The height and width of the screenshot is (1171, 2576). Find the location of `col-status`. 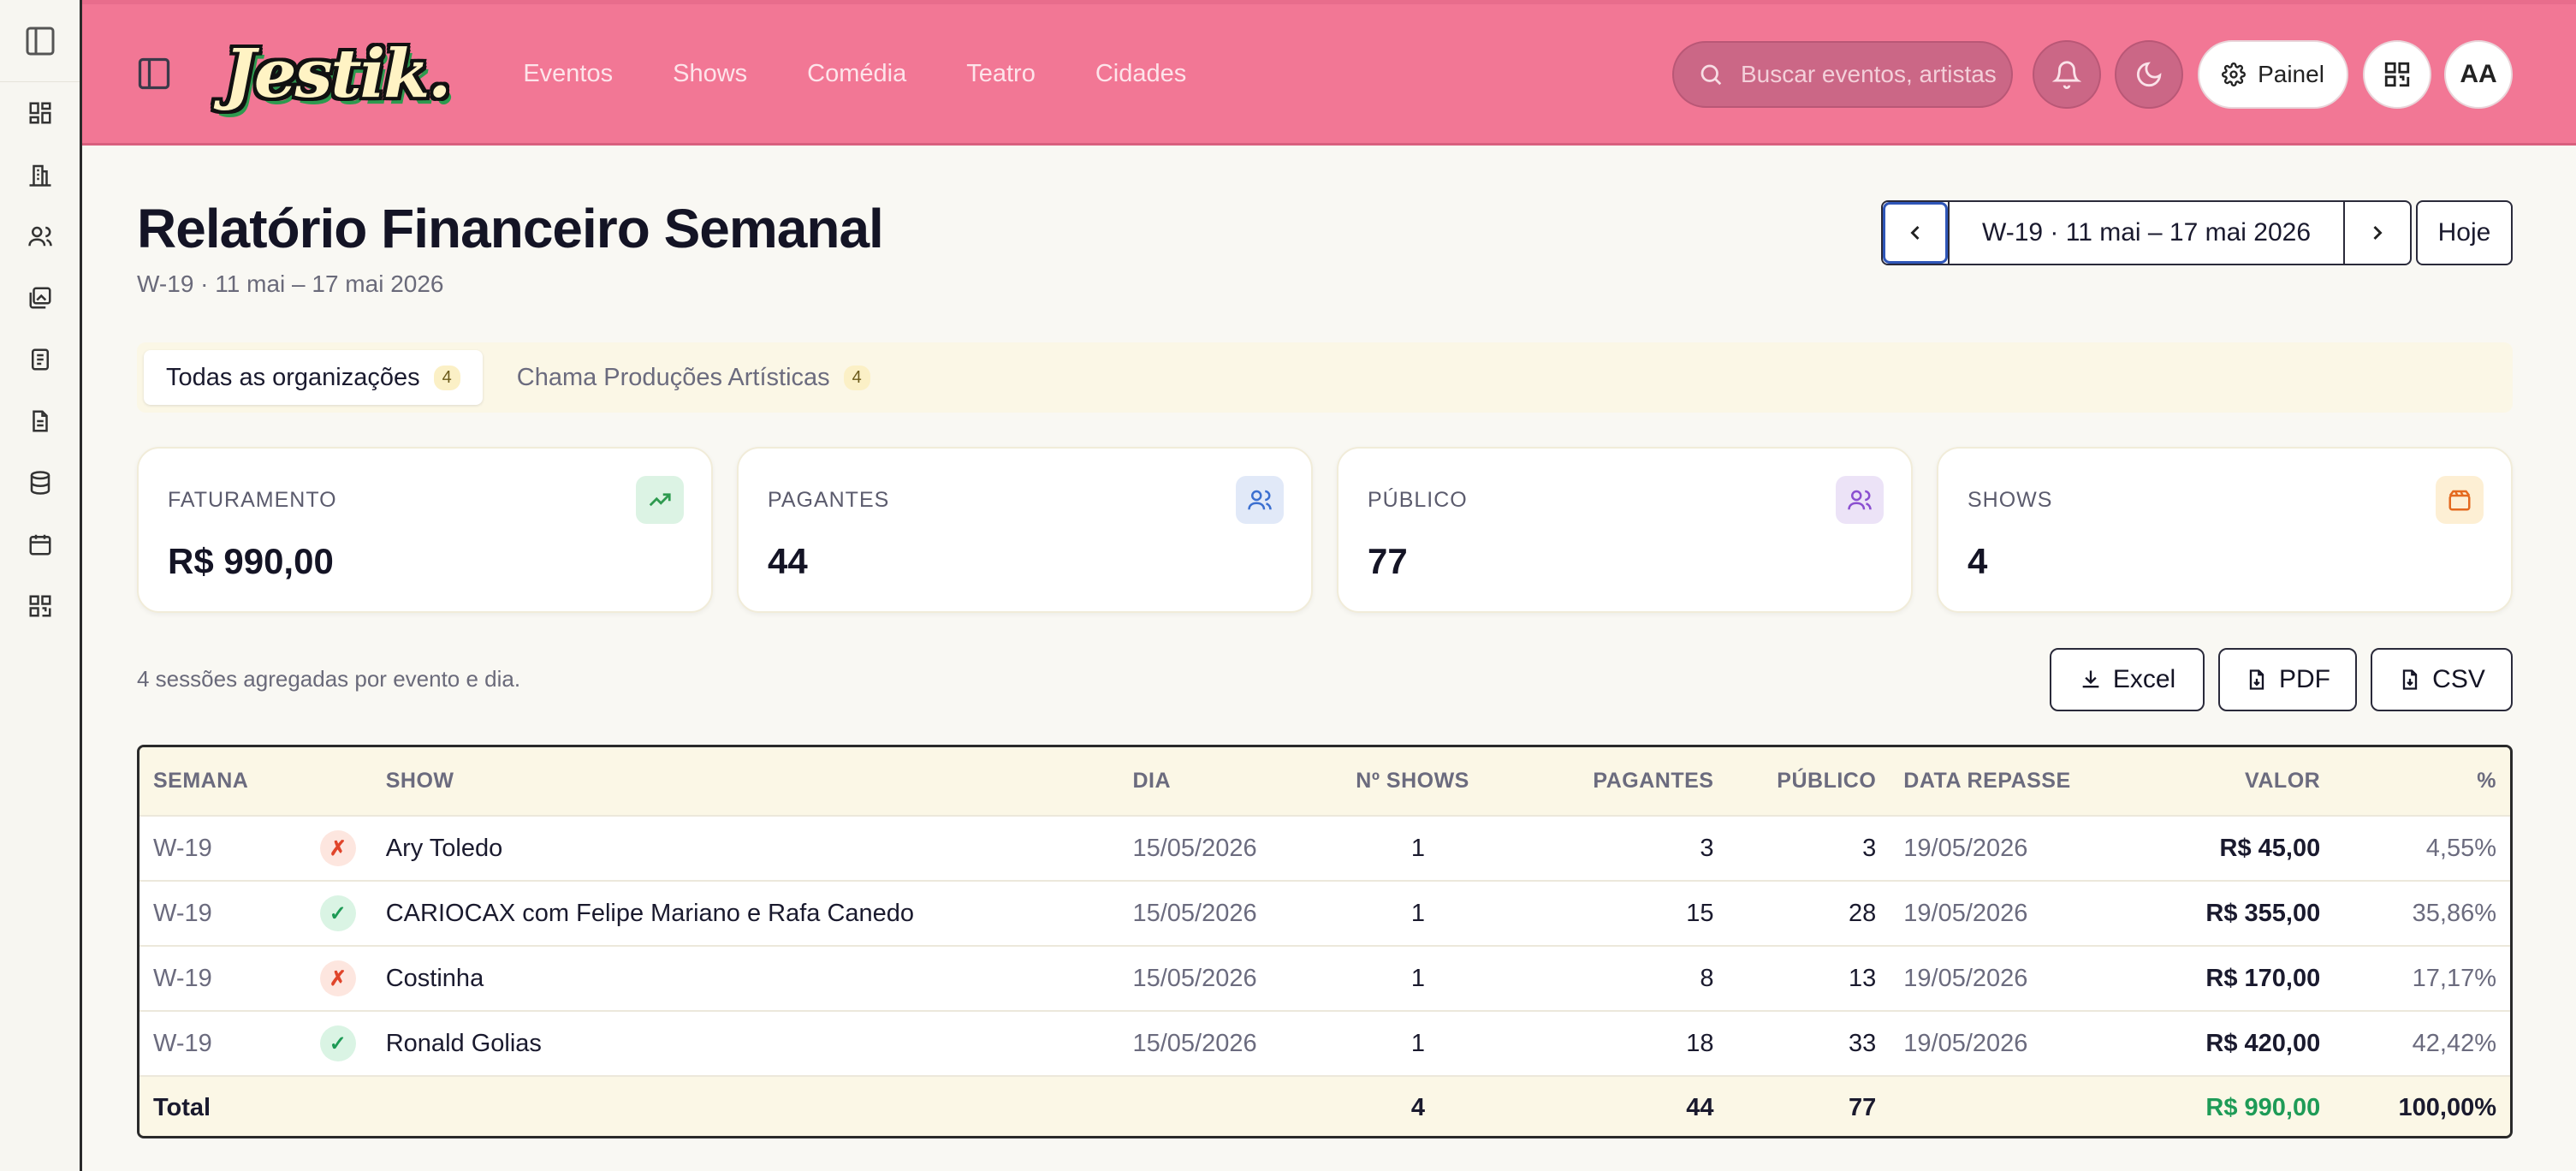

col-status is located at coordinates (338, 781).